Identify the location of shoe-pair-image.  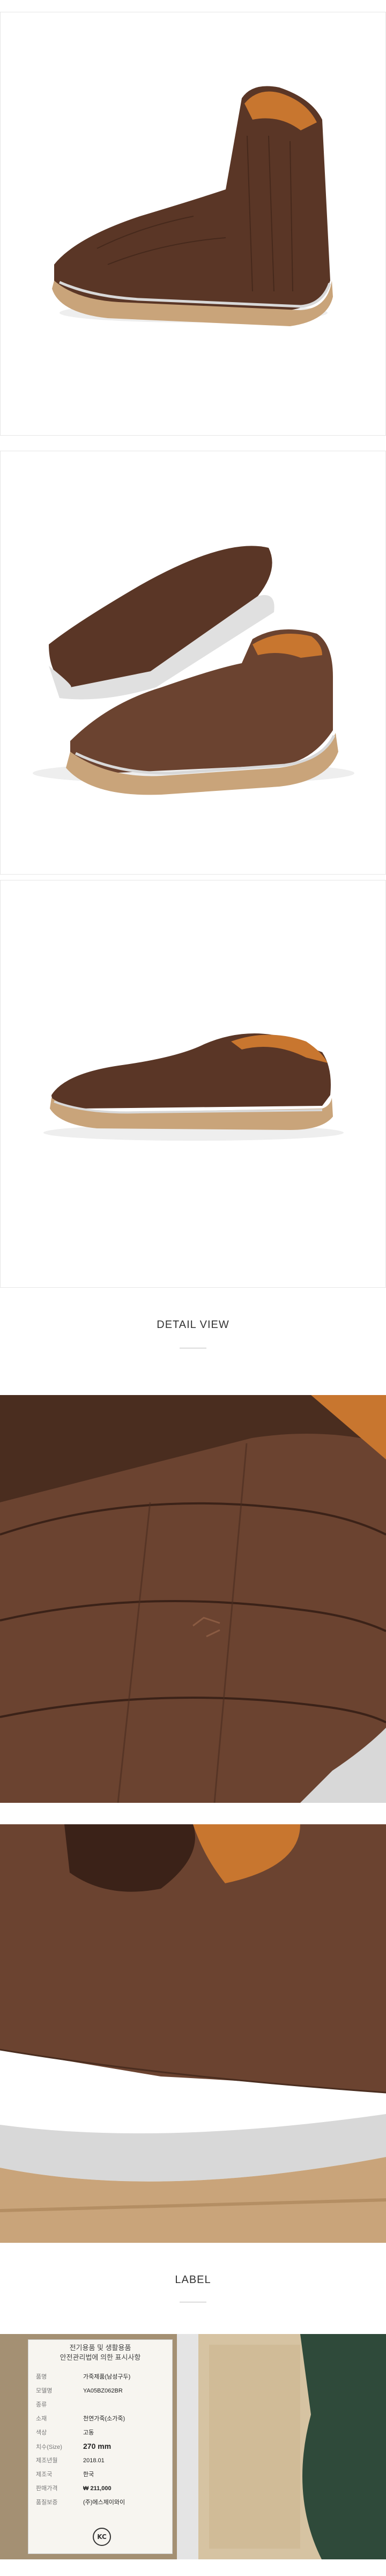
(193, 670).